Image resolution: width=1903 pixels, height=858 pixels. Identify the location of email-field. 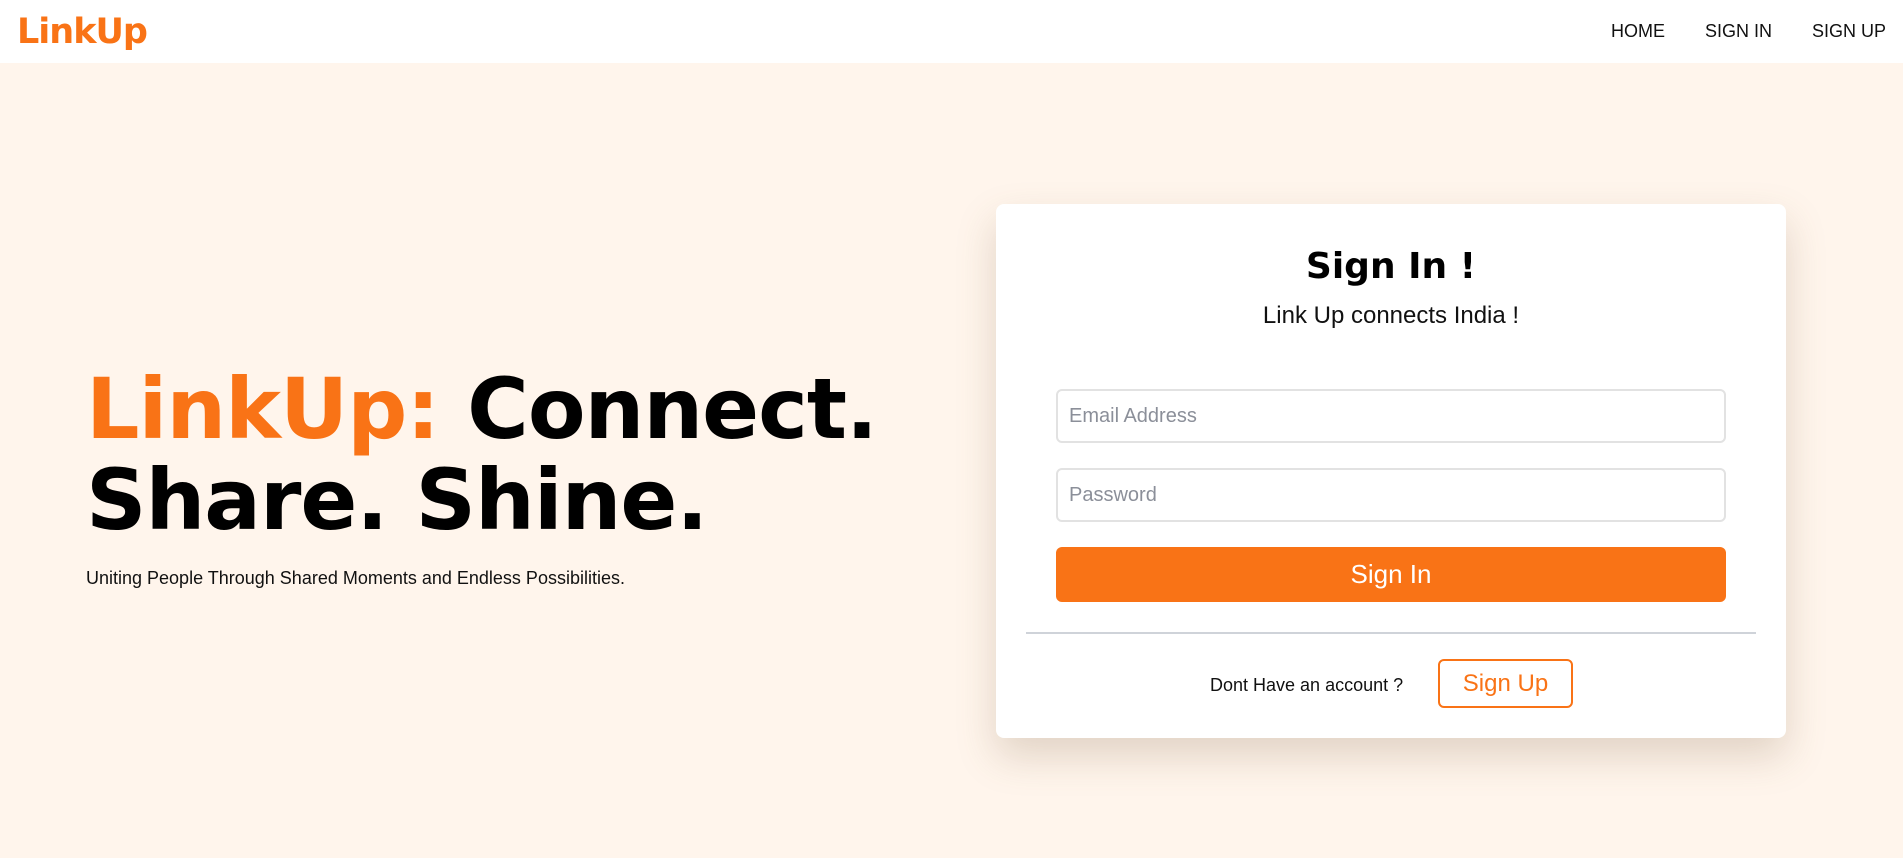
(1391, 416).